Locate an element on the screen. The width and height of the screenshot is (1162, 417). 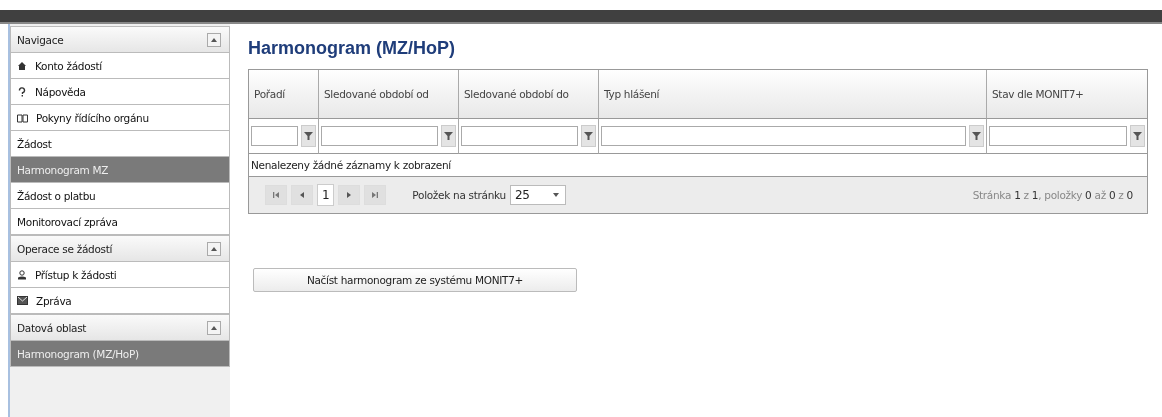
envelope-icon is located at coordinates (22, 300).